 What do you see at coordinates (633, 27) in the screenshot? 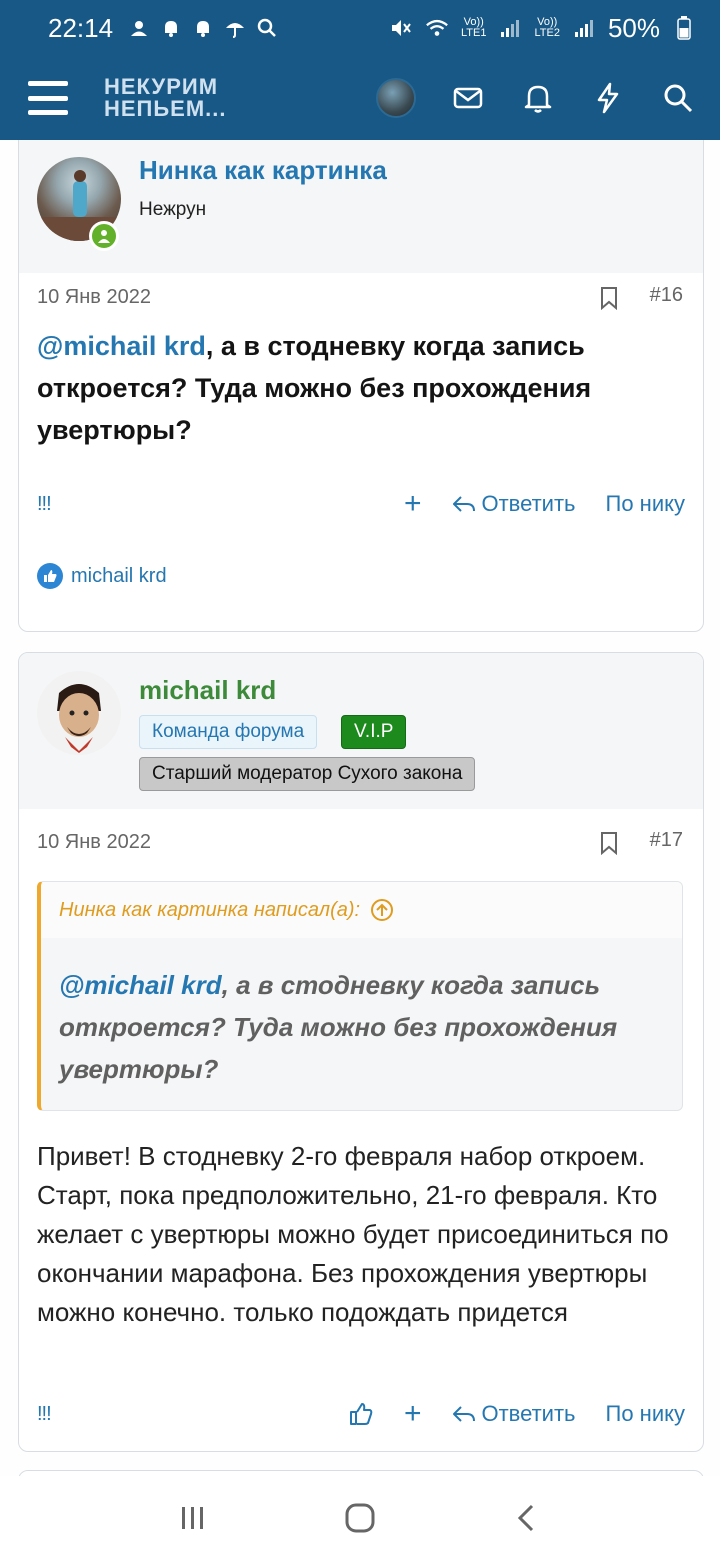
I see `battery-percent: 50%` at bounding box center [633, 27].